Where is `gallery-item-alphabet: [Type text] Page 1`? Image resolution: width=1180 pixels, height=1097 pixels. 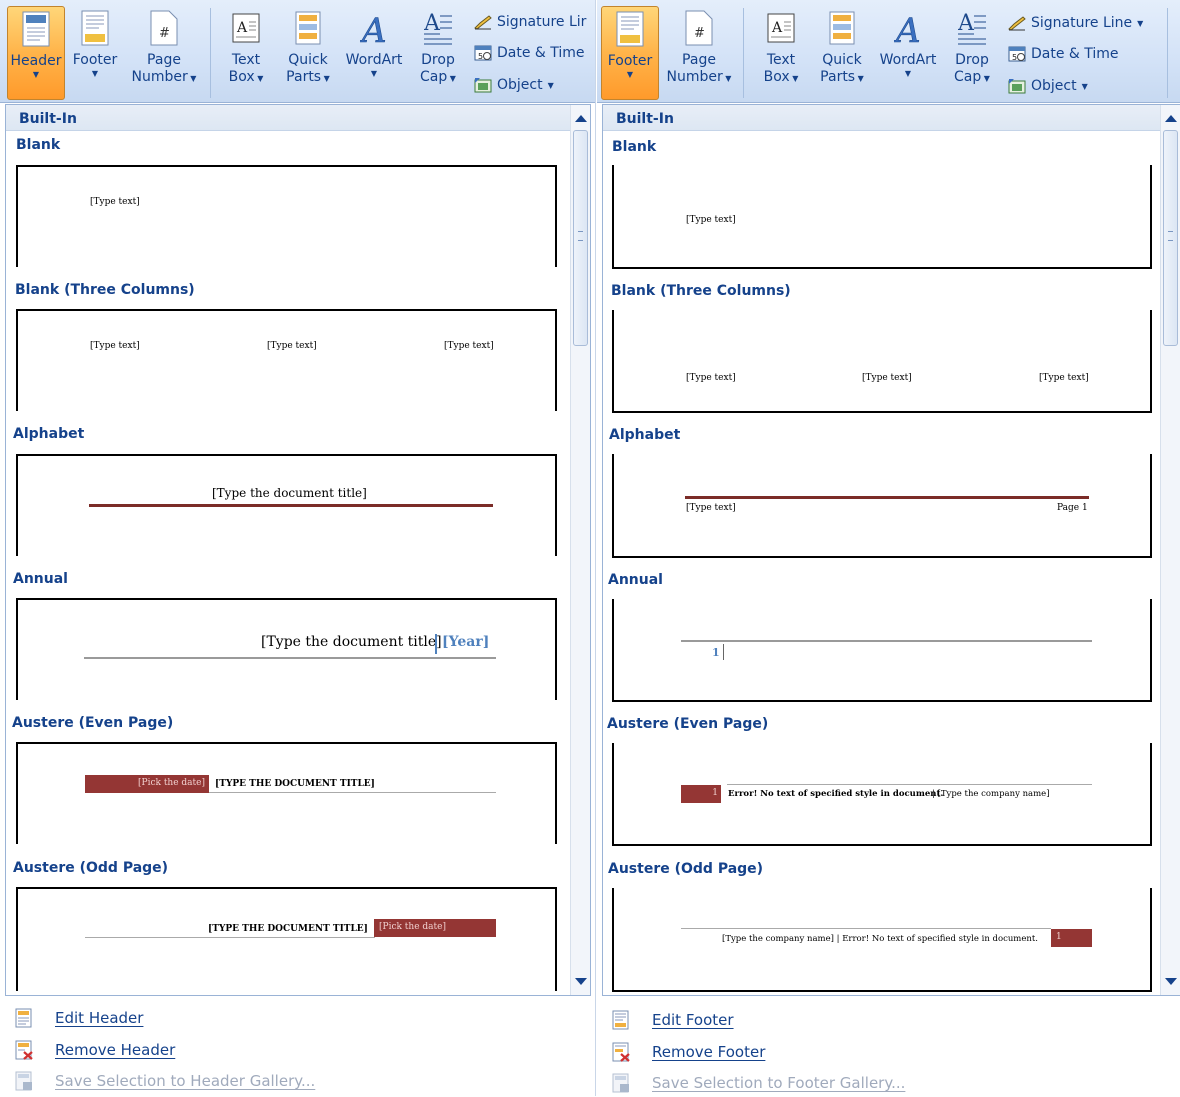
gallery-item-alphabet: [Type text] Page 1 is located at coordinates (882, 506).